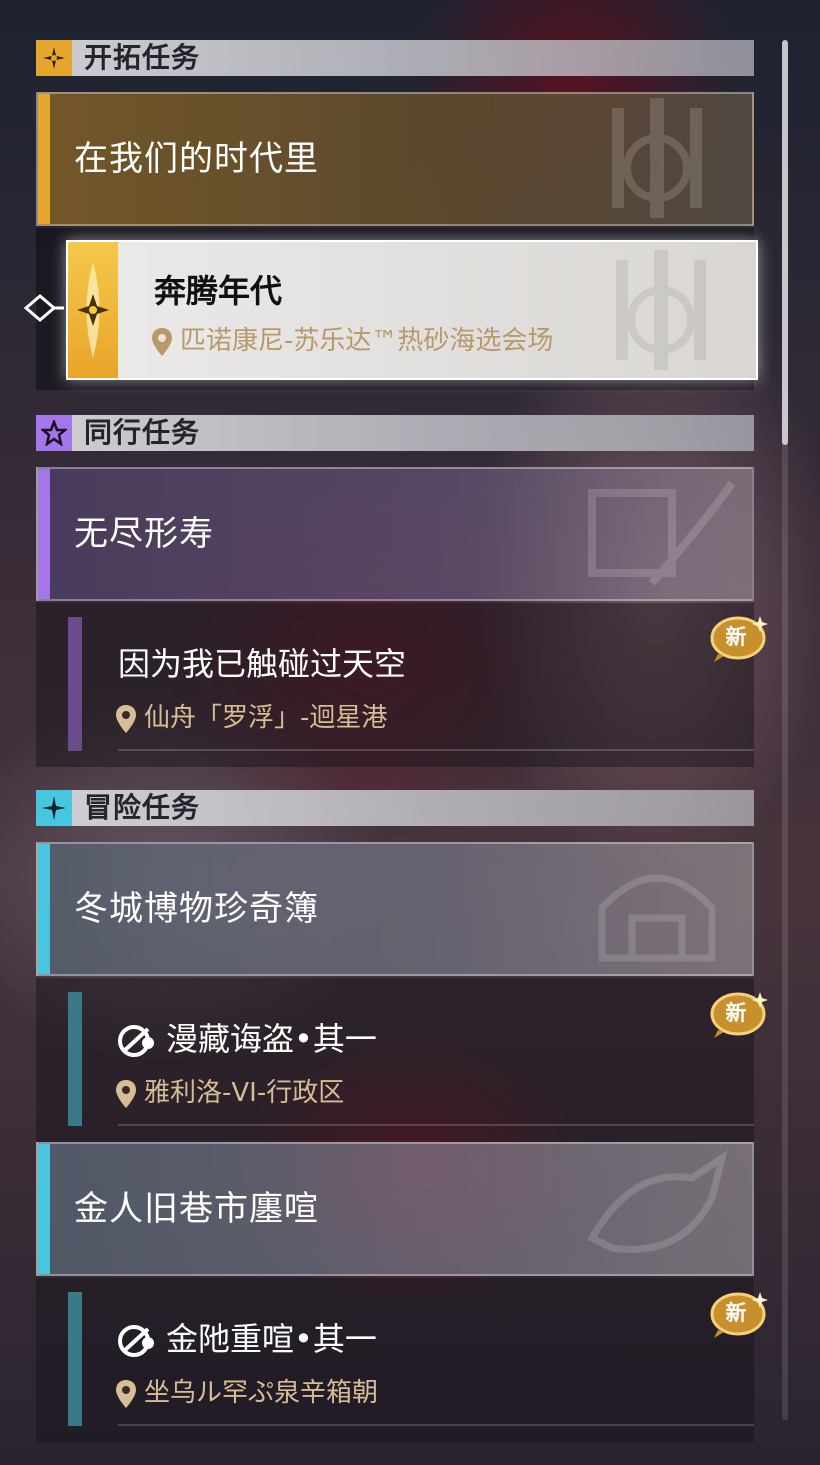  I want to click on category-header-adventure: 冒险任务, so click(395, 808).